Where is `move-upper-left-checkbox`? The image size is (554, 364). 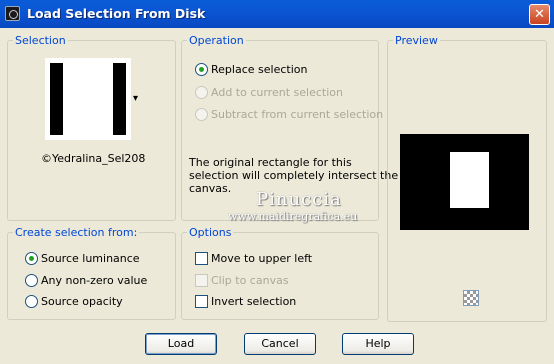 move-upper-left-checkbox is located at coordinates (201, 258).